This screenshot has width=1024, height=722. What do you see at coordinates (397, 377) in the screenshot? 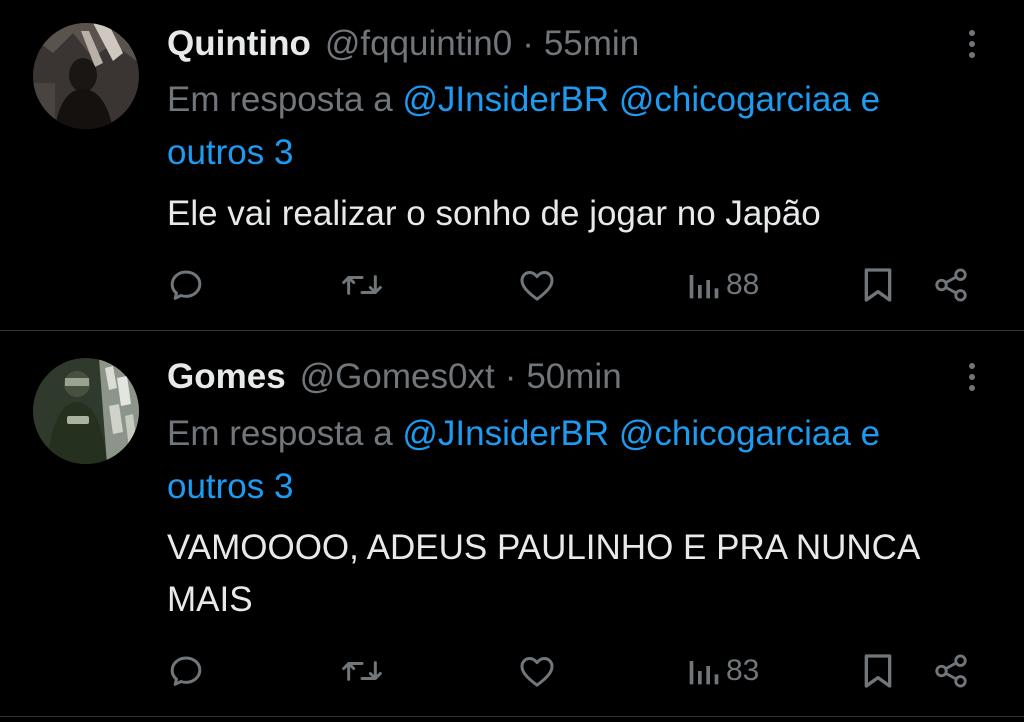
I see `handle: @Gomes0xt` at bounding box center [397, 377].